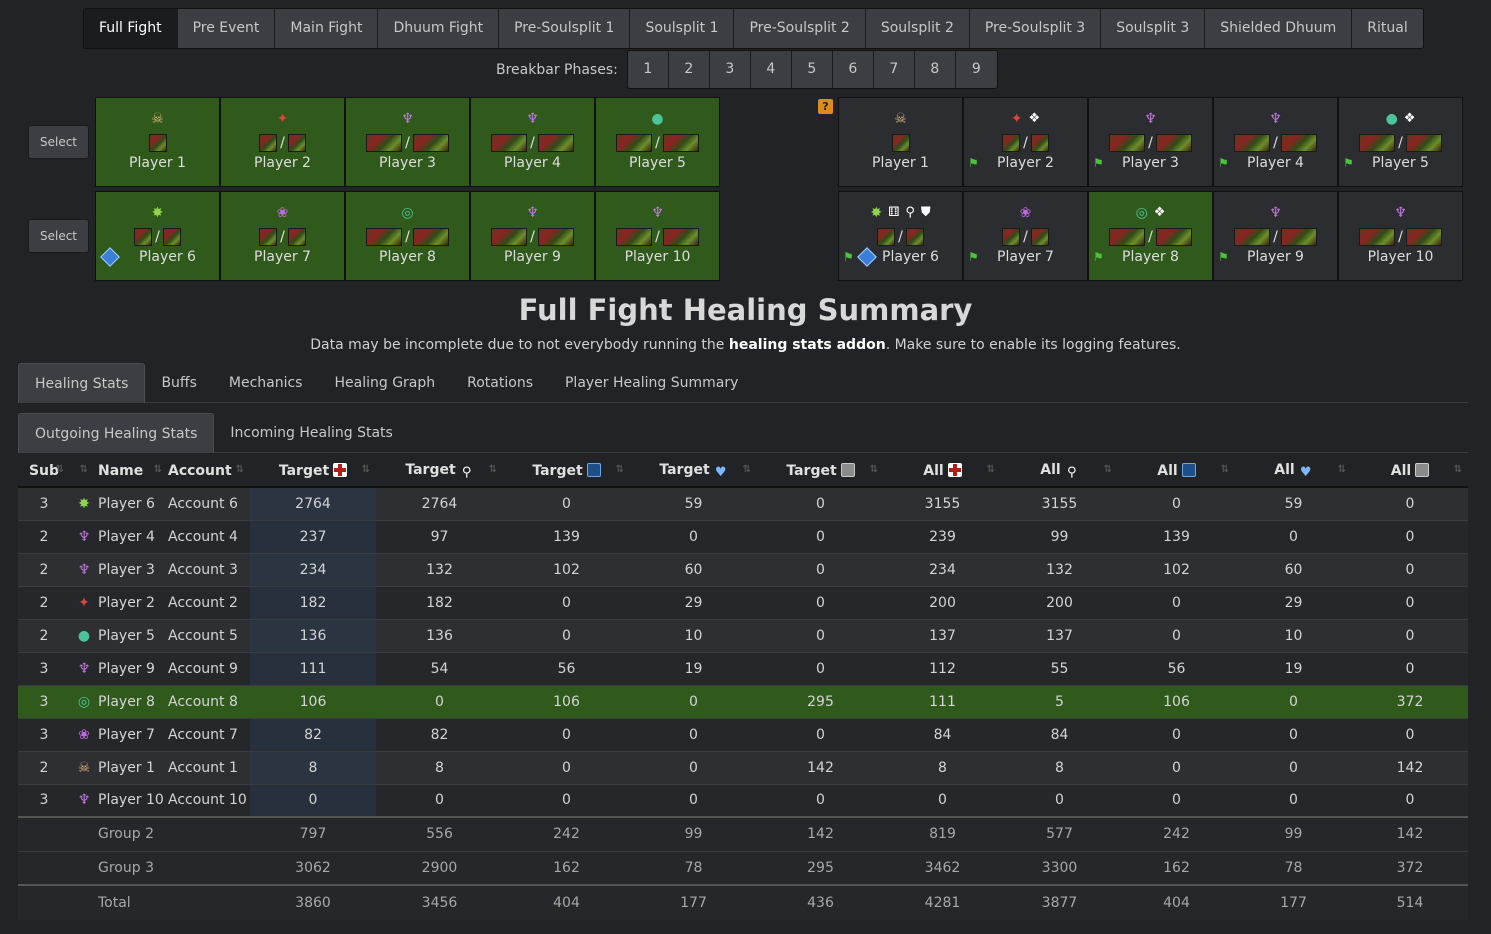 The width and height of the screenshot is (1491, 934). What do you see at coordinates (1025, 236) in the screenshot?
I see `player-card: ❀ / Player 7 ⚑` at bounding box center [1025, 236].